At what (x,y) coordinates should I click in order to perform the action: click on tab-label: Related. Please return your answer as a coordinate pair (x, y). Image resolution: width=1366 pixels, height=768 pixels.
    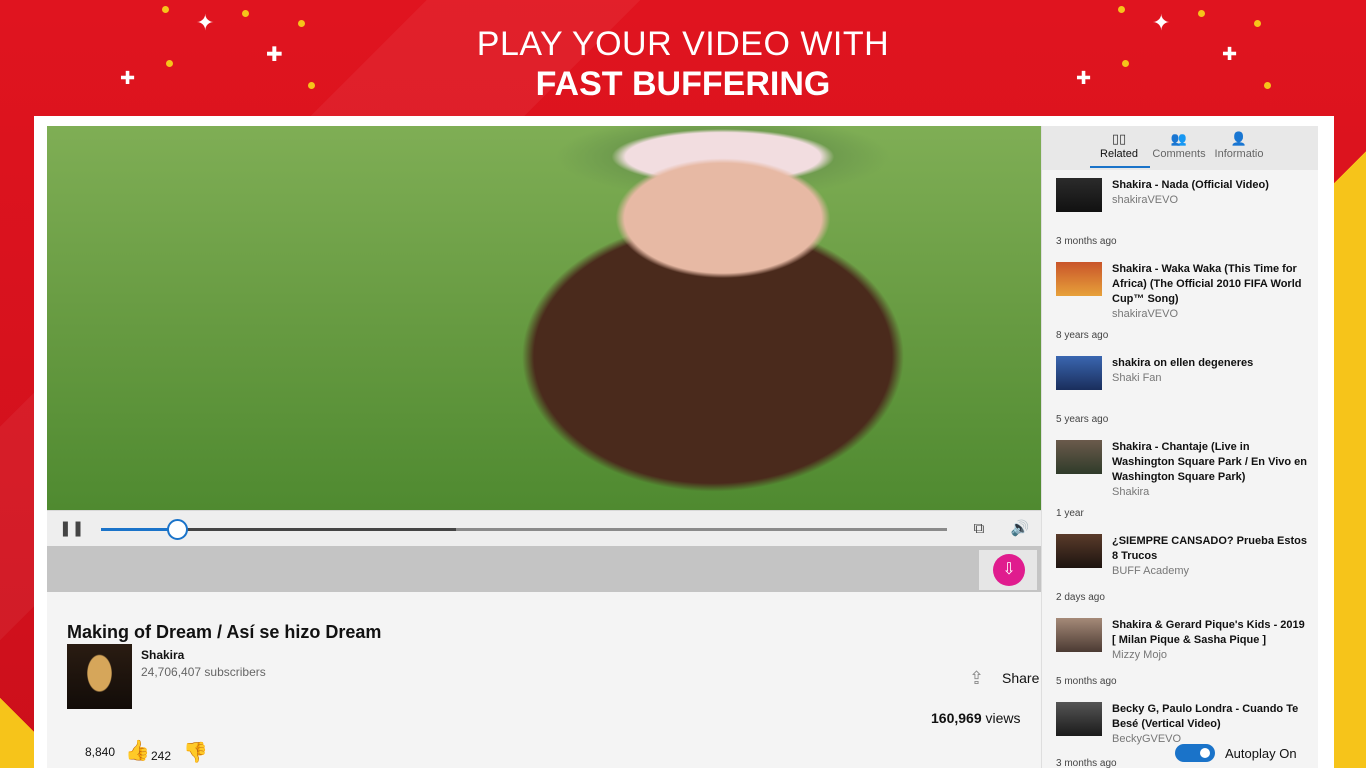
    Looking at the image, I should click on (1119, 154).